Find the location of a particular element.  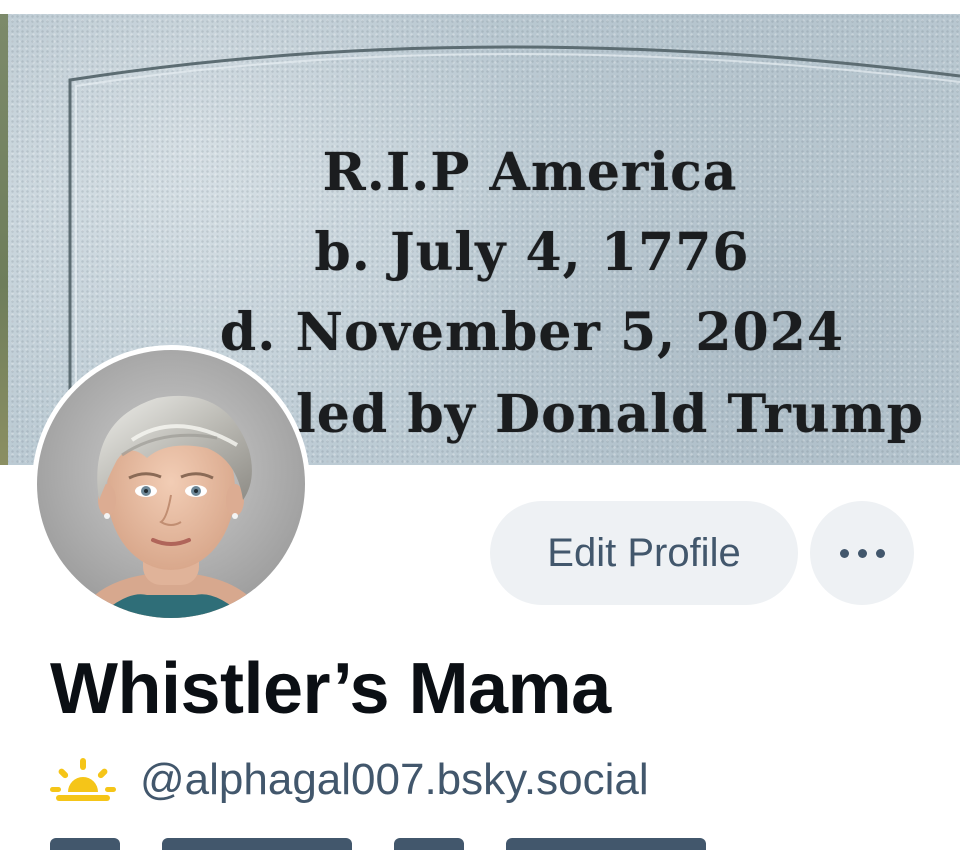

profile-stats-partial is located at coordinates (380, 844).